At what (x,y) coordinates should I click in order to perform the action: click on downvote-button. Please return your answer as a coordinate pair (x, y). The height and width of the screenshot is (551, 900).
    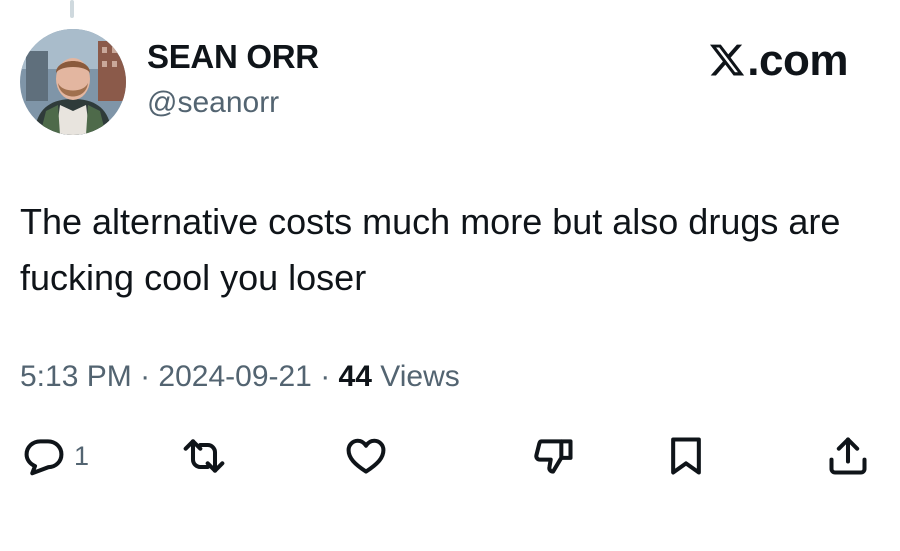
    Looking at the image, I should click on (554, 456).